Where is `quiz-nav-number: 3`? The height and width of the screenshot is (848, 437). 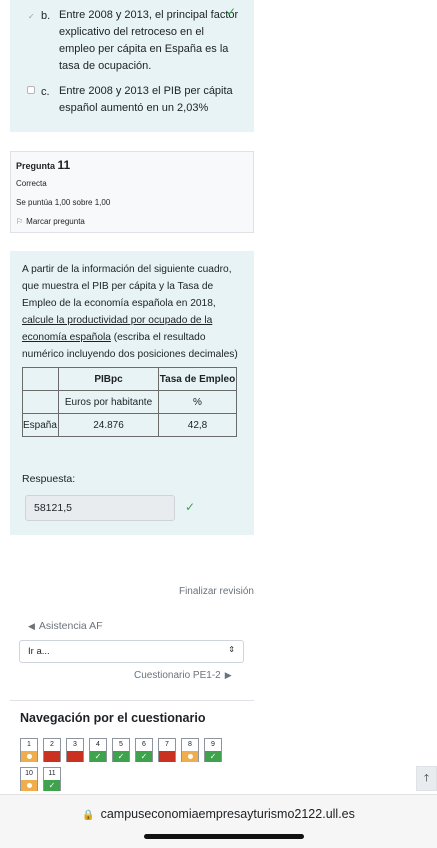
quiz-nav-number: 3 is located at coordinates (75, 745).